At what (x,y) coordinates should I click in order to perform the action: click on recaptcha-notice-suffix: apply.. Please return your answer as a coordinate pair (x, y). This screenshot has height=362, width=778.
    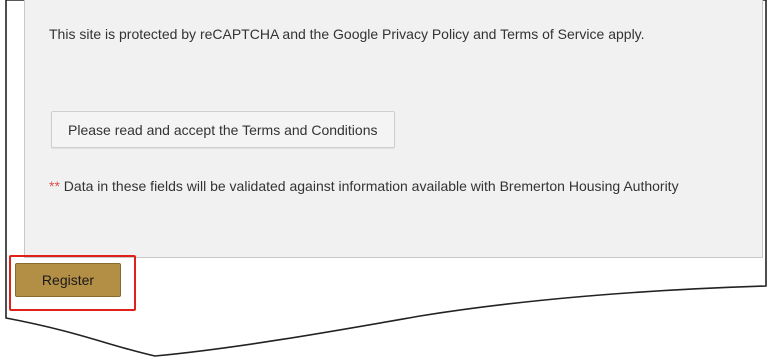
    Looking at the image, I should click on (624, 34).